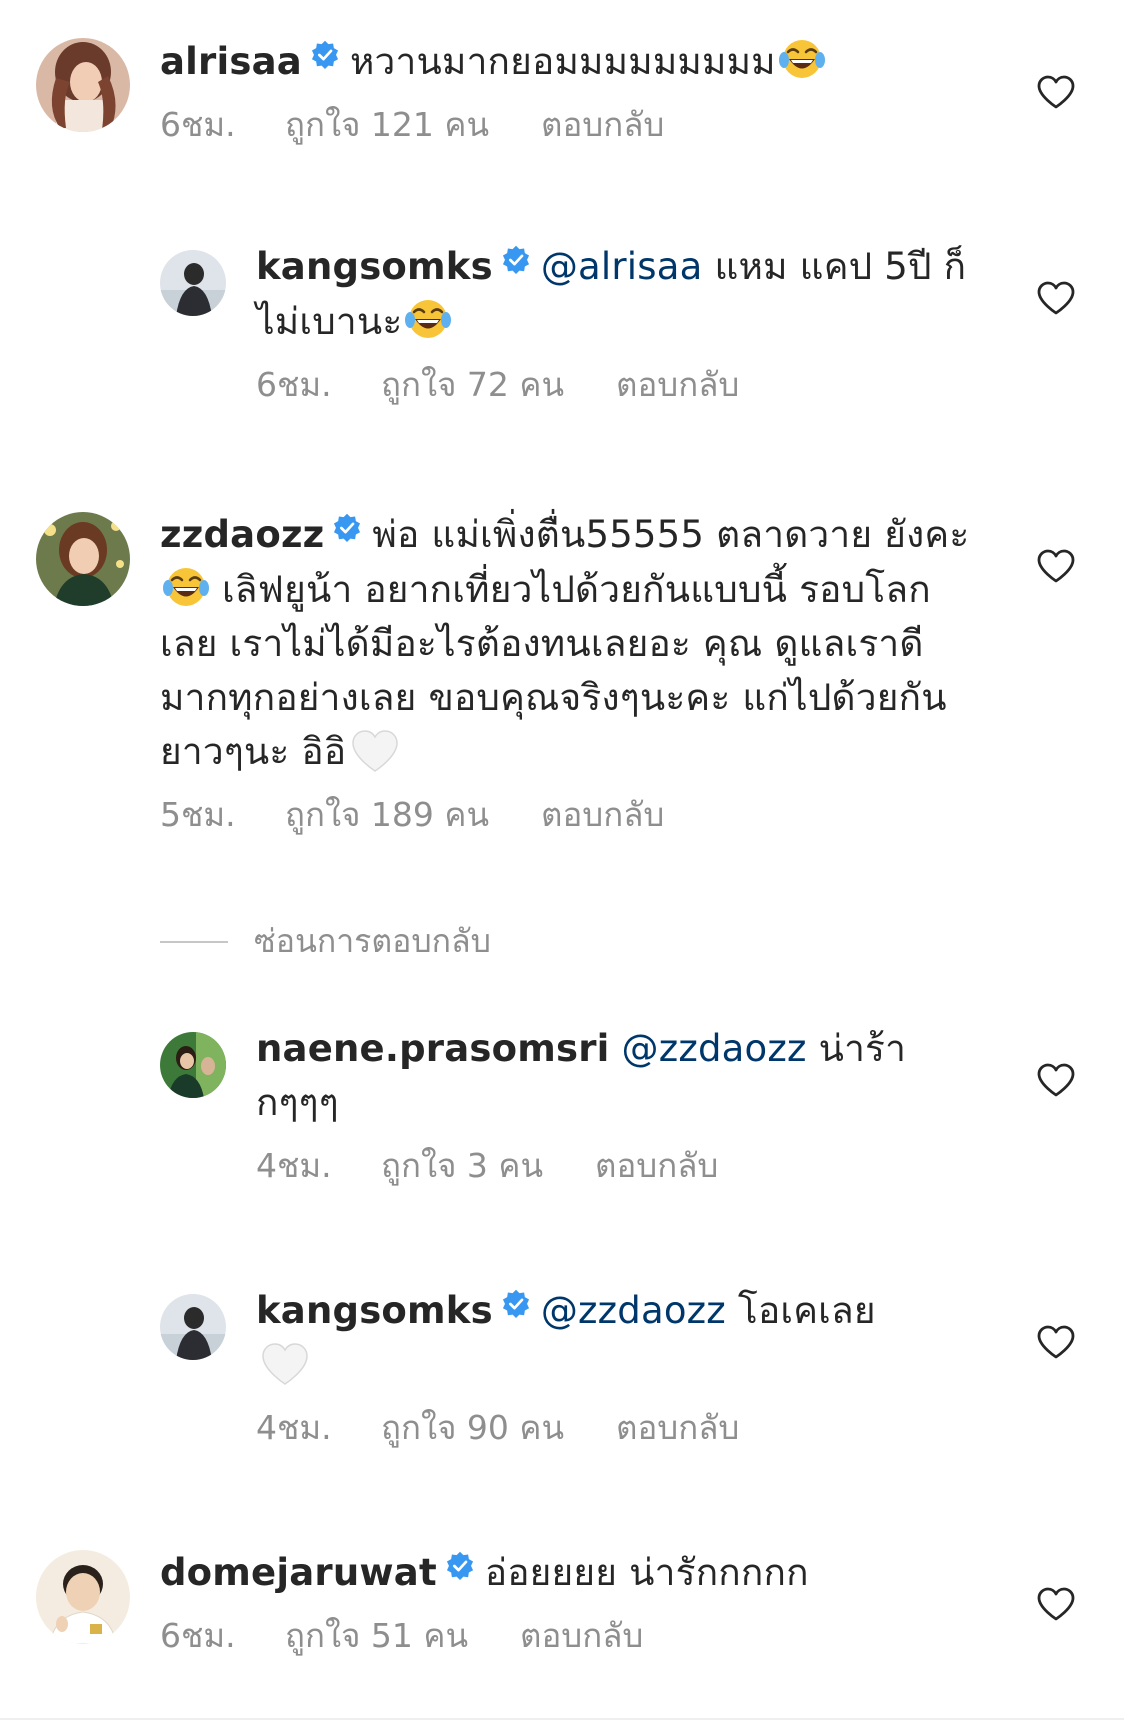  I want to click on username: naene.prasomsri, so click(433, 1048).